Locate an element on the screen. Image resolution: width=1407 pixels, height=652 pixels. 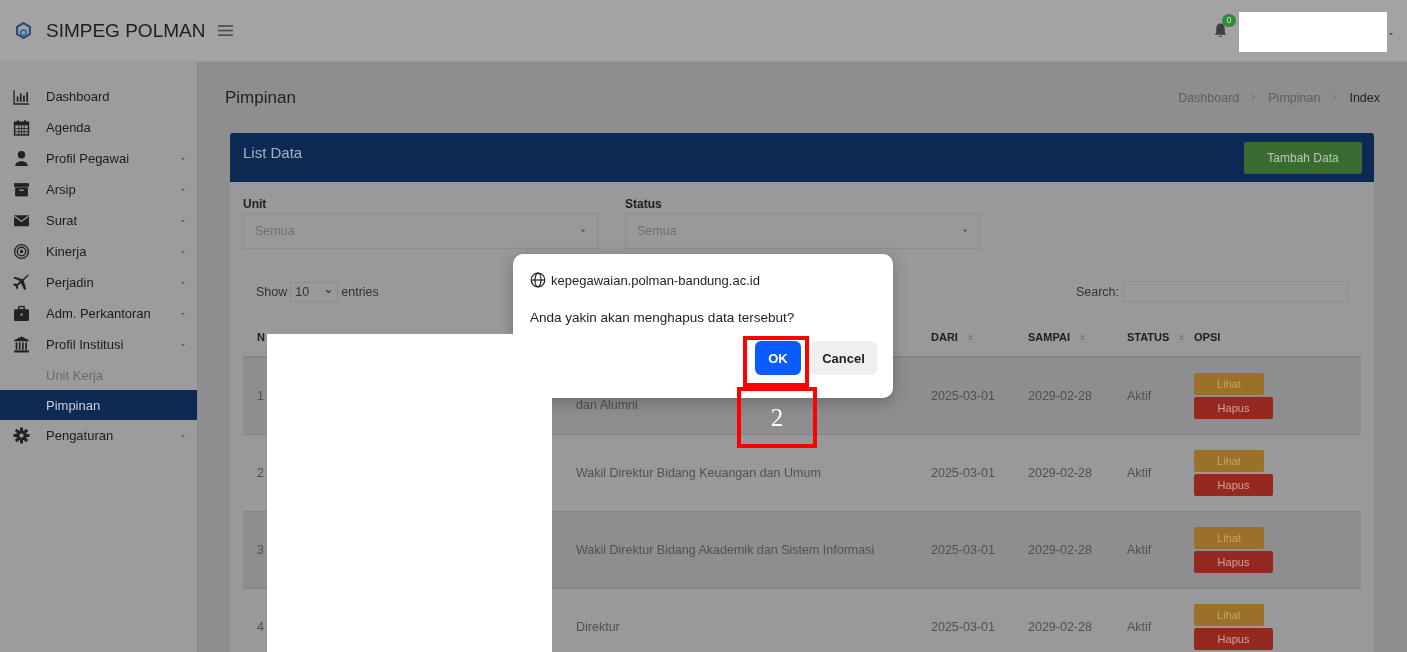
entries-label: entries is located at coordinates (360, 291).